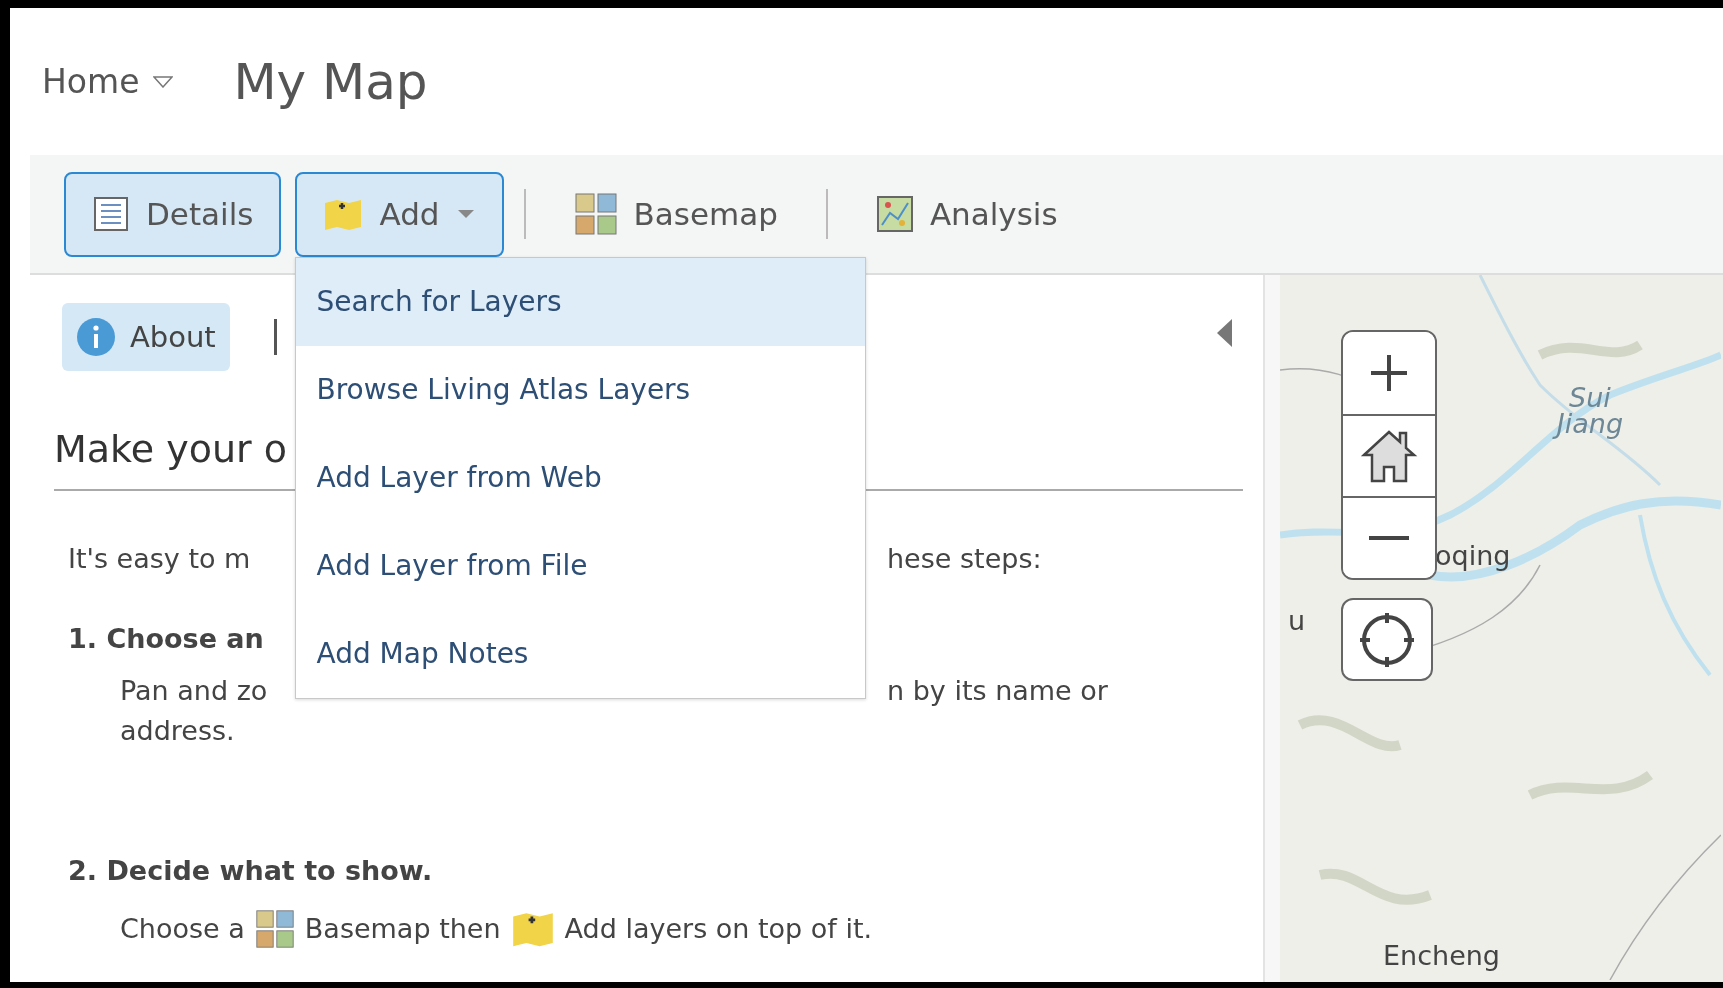  Describe the element at coordinates (1225, 333) in the screenshot. I see `collapse-left-icon` at that location.